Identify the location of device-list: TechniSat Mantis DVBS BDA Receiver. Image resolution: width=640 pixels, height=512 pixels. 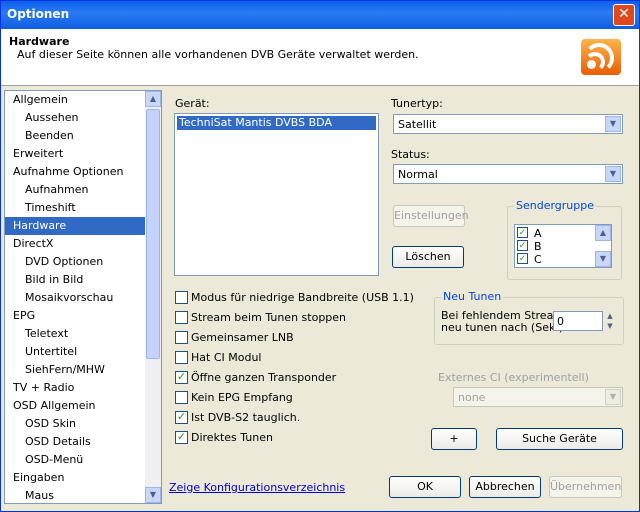
(276, 194).